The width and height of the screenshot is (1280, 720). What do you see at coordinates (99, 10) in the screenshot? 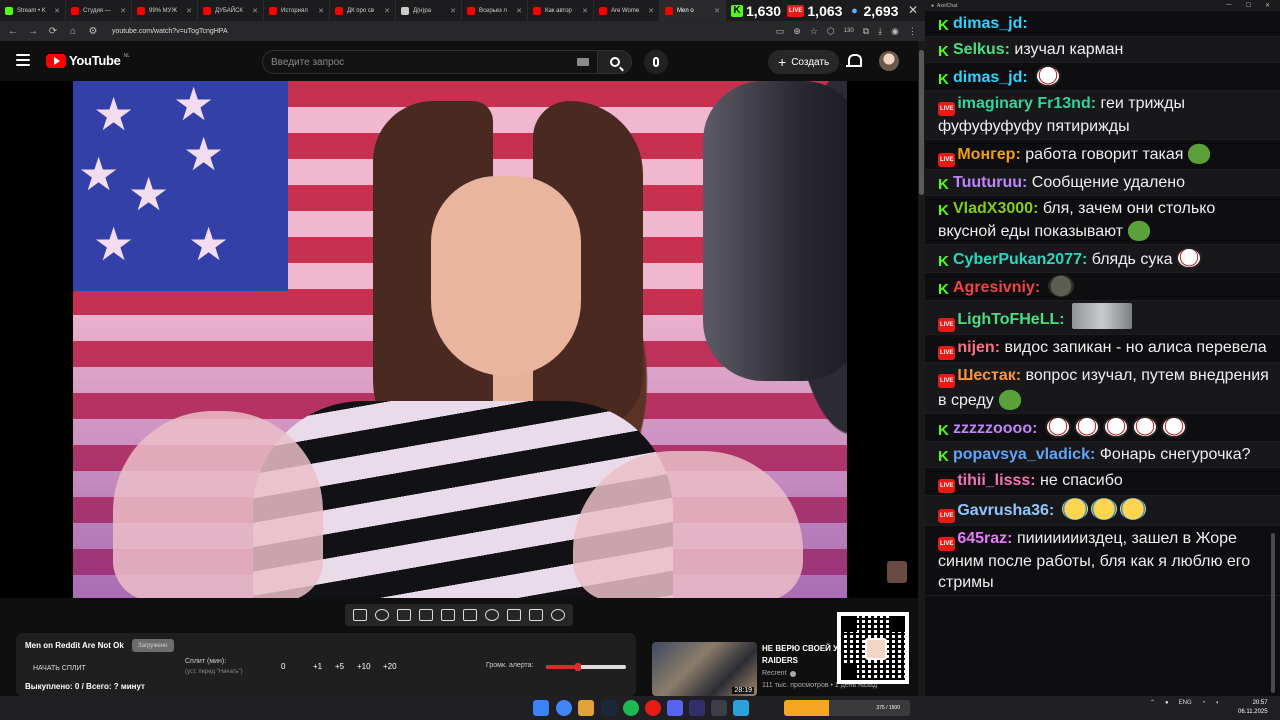
I see `browser-tab: Студия — ✕` at bounding box center [99, 10].